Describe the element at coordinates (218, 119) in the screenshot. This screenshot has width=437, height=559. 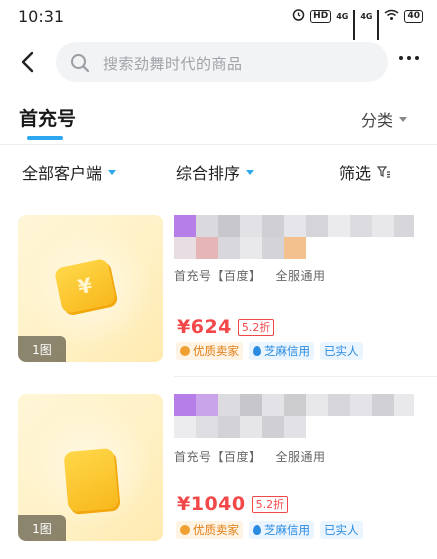
I see `tab-bar: 首充号 分类` at that location.